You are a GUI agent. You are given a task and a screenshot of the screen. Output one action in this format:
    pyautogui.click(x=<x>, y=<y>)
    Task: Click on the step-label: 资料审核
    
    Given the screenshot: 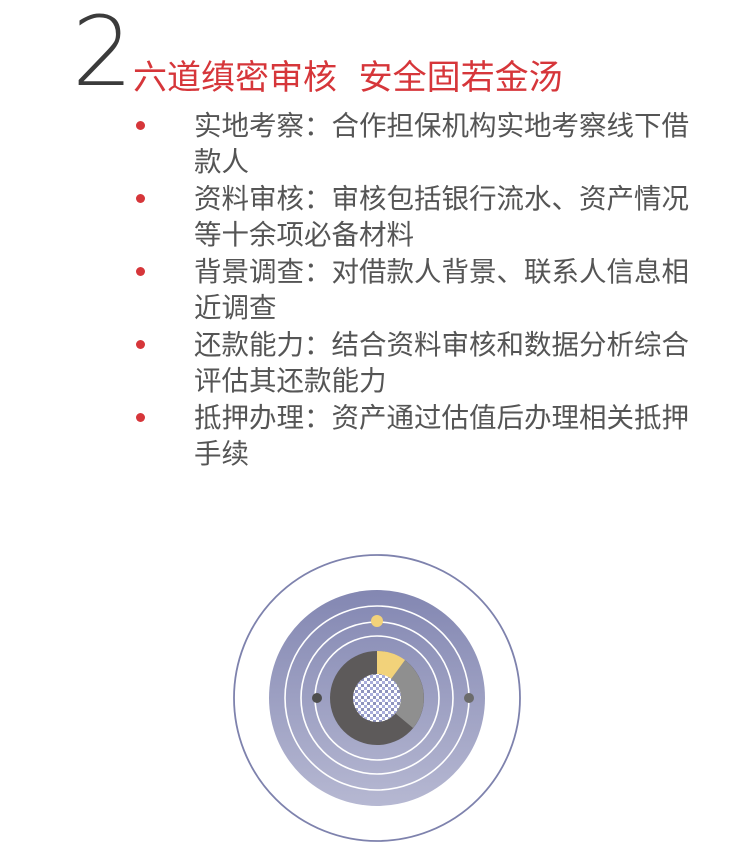 What is the action you would take?
    pyautogui.click(x=249, y=199)
    